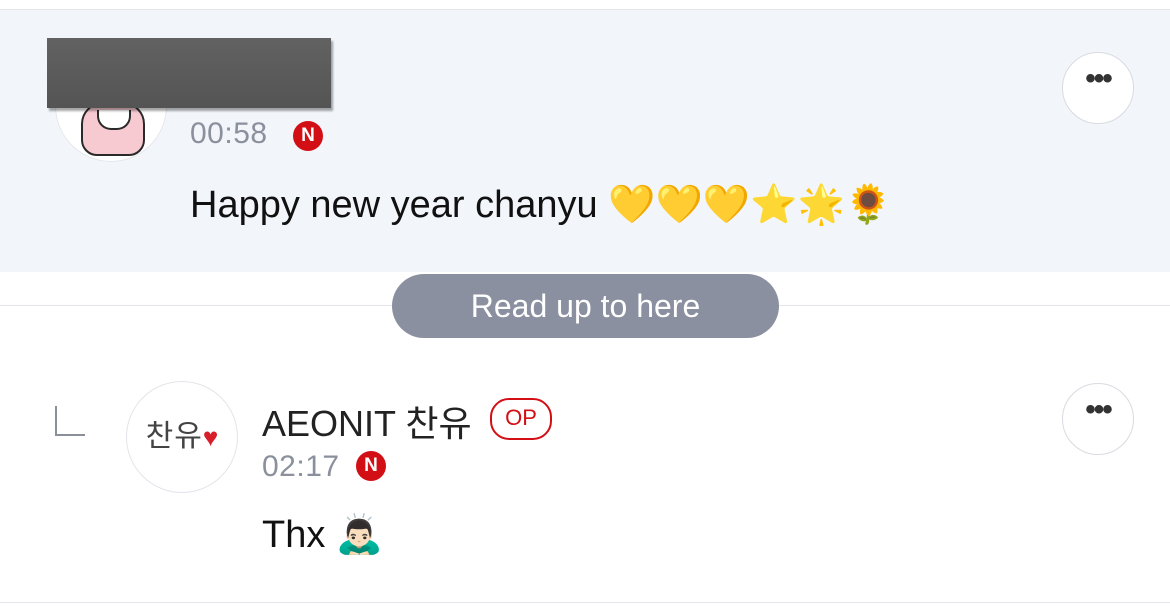 The width and height of the screenshot is (1170, 613). Describe the element at coordinates (210, 437) in the screenshot. I see `heart-icon: ♥` at that location.